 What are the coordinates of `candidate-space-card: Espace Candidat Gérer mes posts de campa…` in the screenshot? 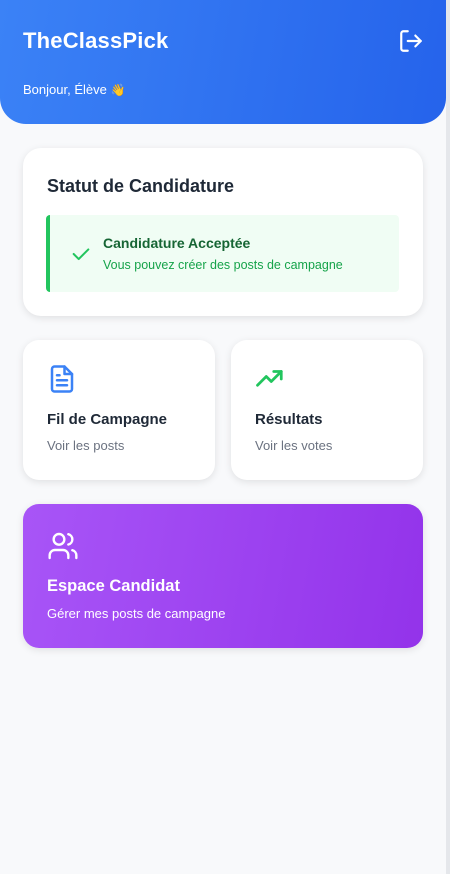 It's located at (223, 576).